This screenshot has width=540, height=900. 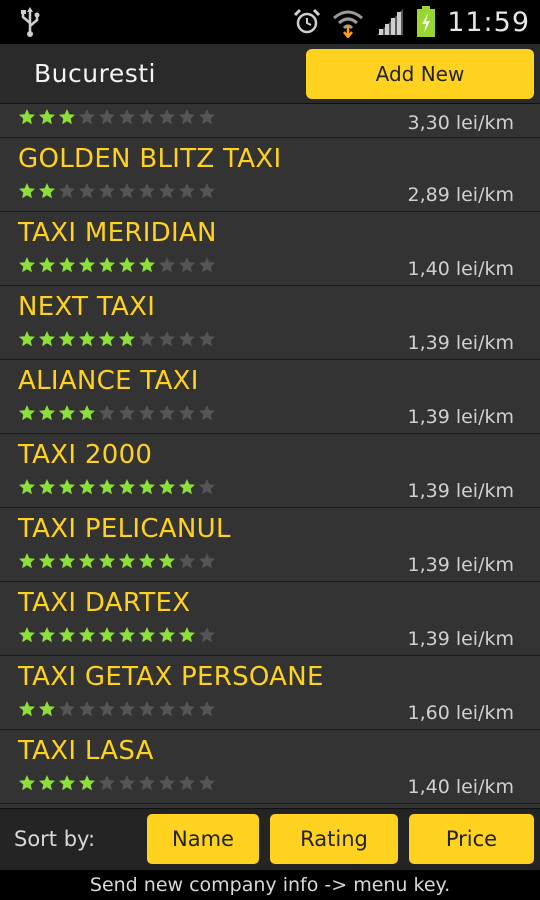 I want to click on company-price: 3,30 lei/km, so click(x=460, y=123).